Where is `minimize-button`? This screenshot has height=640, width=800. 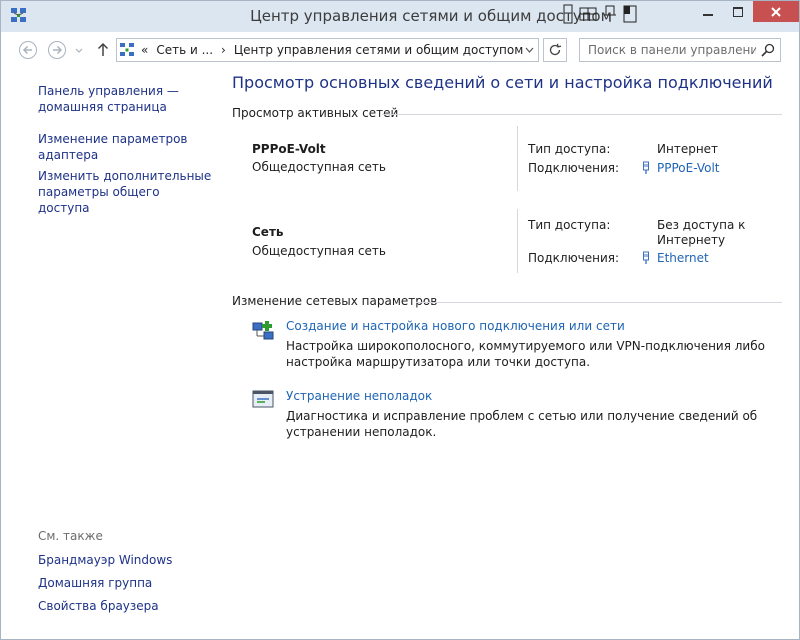 minimize-button is located at coordinates (708, 11).